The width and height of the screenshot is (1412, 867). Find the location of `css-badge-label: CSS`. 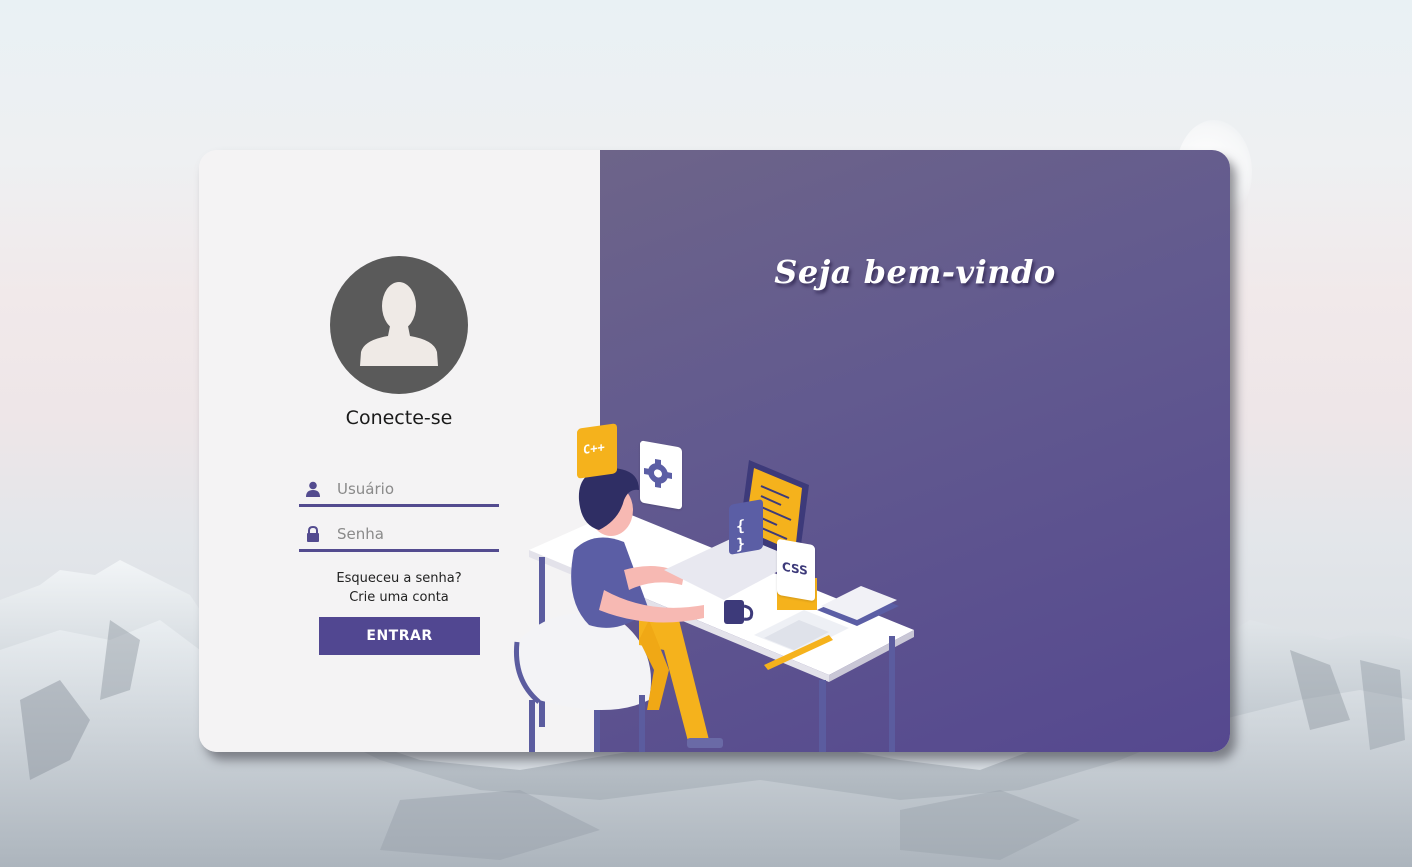

css-badge-label: CSS is located at coordinates (795, 569).